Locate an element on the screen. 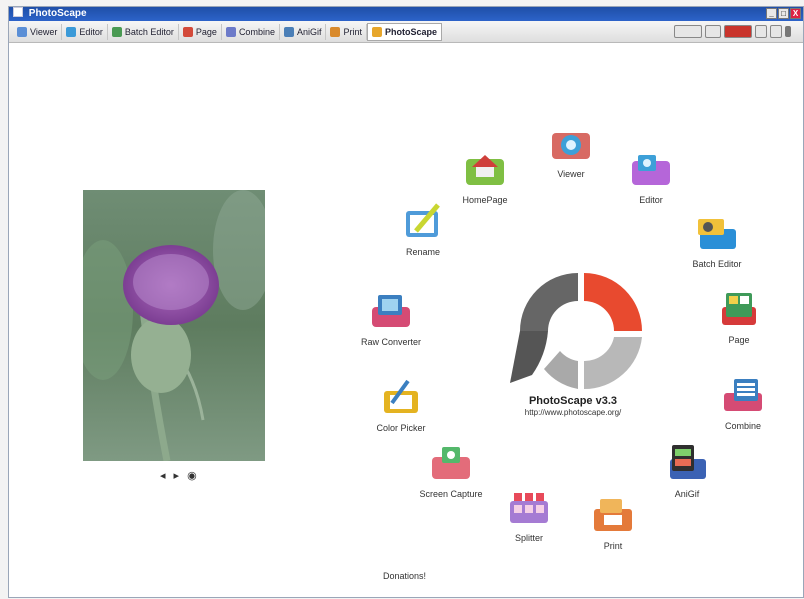  anigif-item: AniGif is located at coordinates (687, 471).